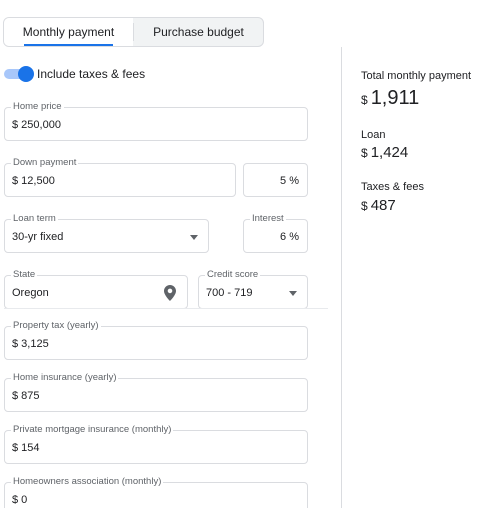 Image resolution: width=499 pixels, height=508 pixels. I want to click on calculator-tabs: Monthly payment Purchase budget, so click(133, 32).